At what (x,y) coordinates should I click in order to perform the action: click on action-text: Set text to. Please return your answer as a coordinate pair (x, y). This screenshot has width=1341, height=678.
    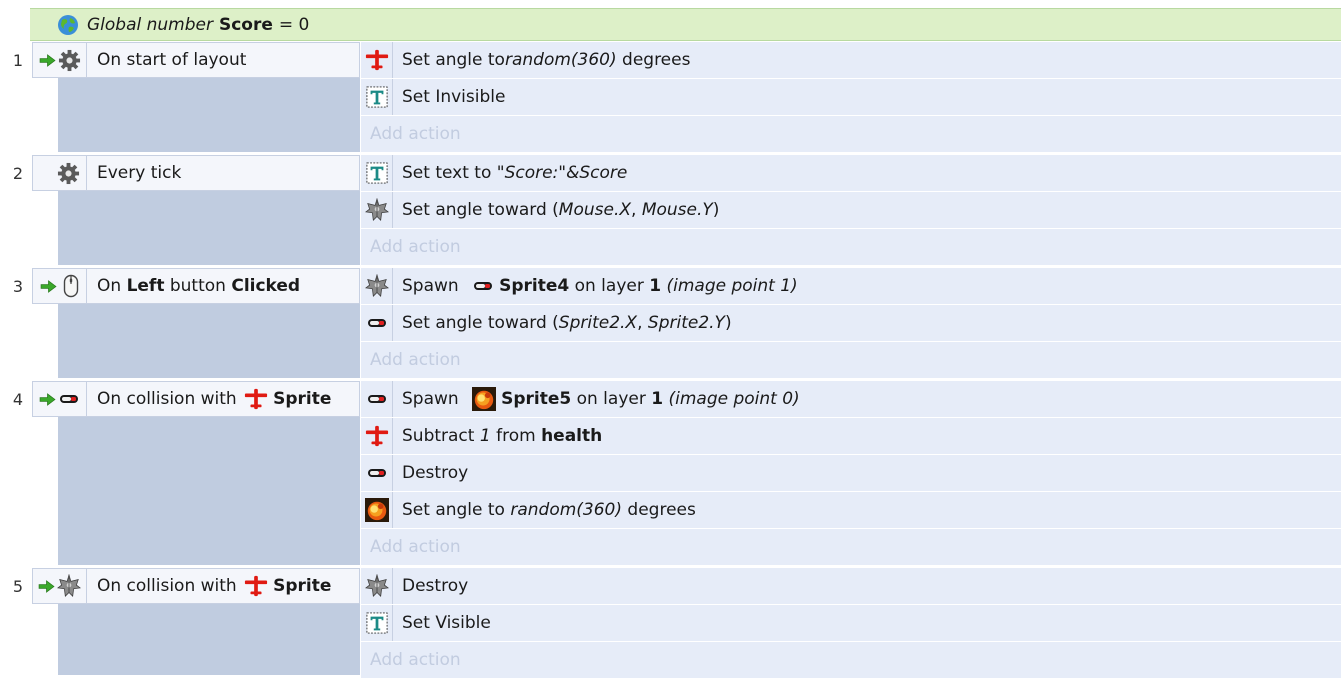
    Looking at the image, I should click on (449, 173).